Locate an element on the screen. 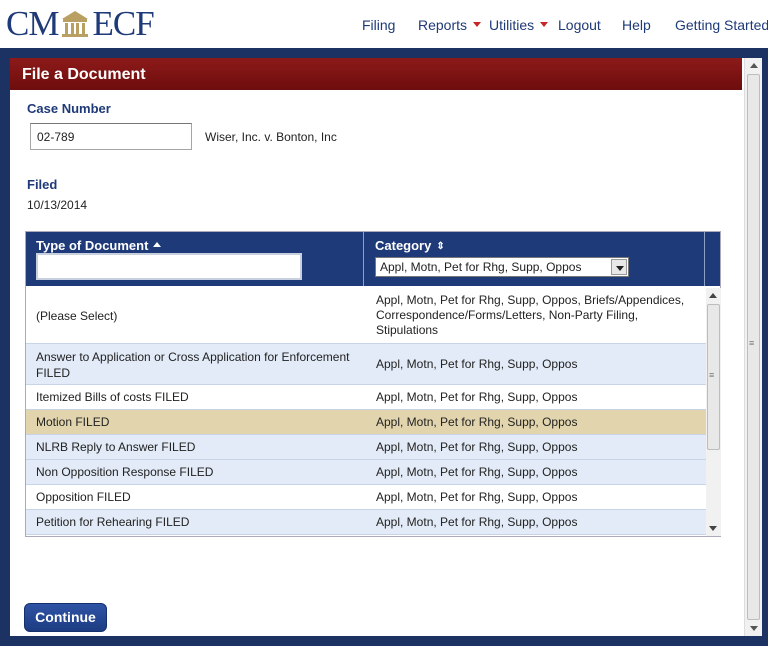 This screenshot has width=768, height=646. category-select-value: Appl, Motn, Pet for Rhg, Supp, Oppos is located at coordinates (481, 267).